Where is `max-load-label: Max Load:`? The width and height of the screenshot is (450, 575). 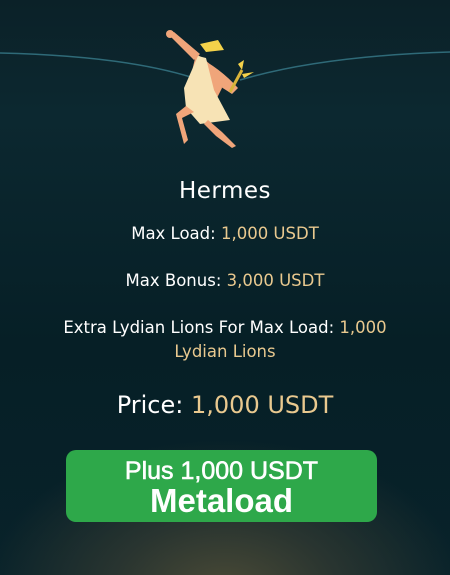
max-load-label: Max Load: is located at coordinates (173, 233).